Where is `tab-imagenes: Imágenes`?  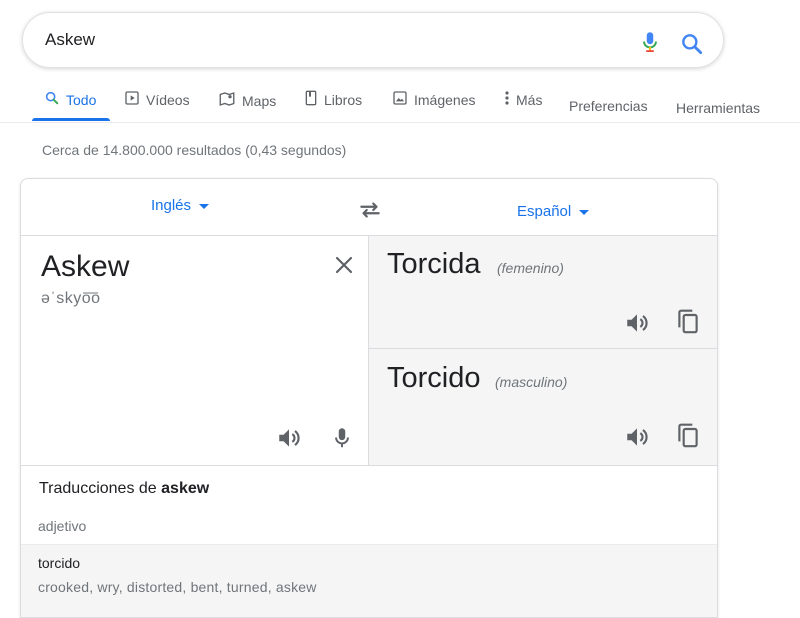 tab-imagenes: Imágenes is located at coordinates (433, 99).